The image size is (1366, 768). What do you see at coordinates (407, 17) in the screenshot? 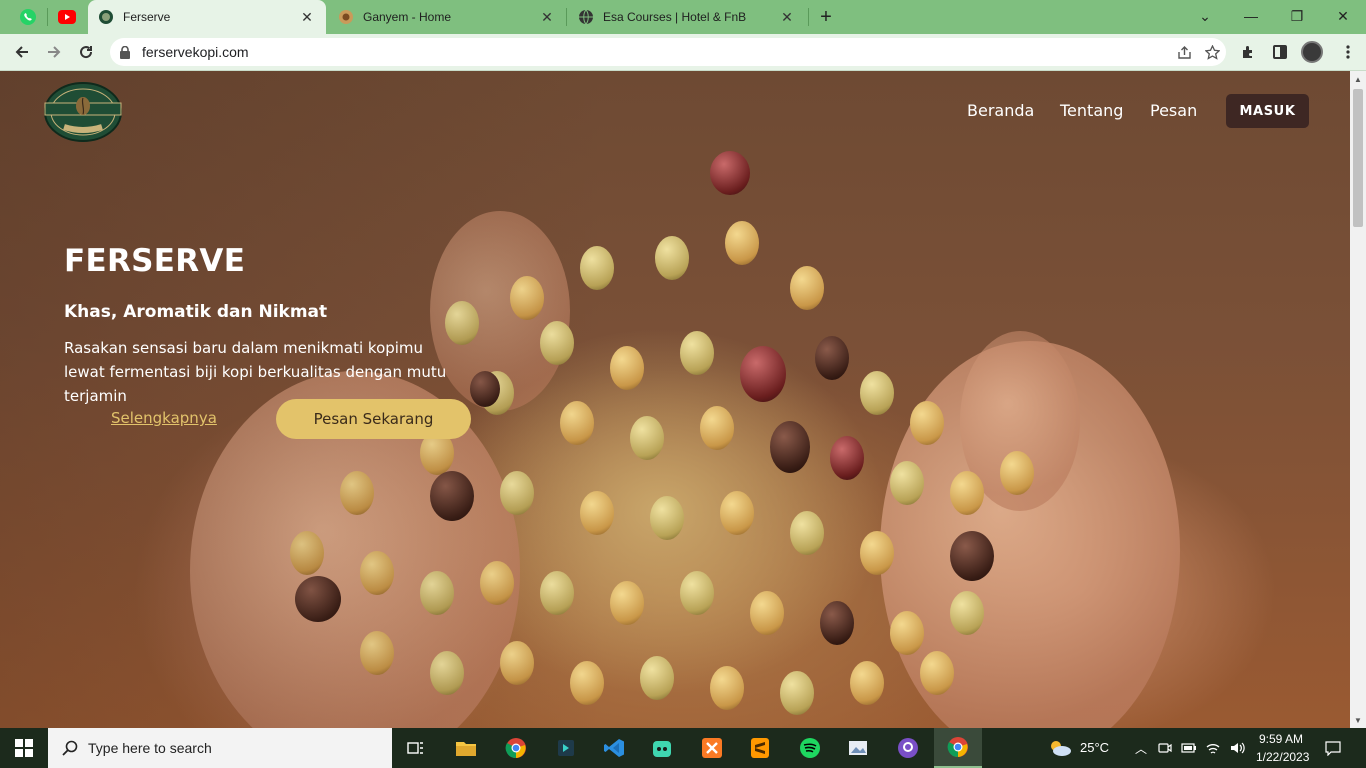
I see `tab-title: Ganyem - Home` at bounding box center [407, 17].